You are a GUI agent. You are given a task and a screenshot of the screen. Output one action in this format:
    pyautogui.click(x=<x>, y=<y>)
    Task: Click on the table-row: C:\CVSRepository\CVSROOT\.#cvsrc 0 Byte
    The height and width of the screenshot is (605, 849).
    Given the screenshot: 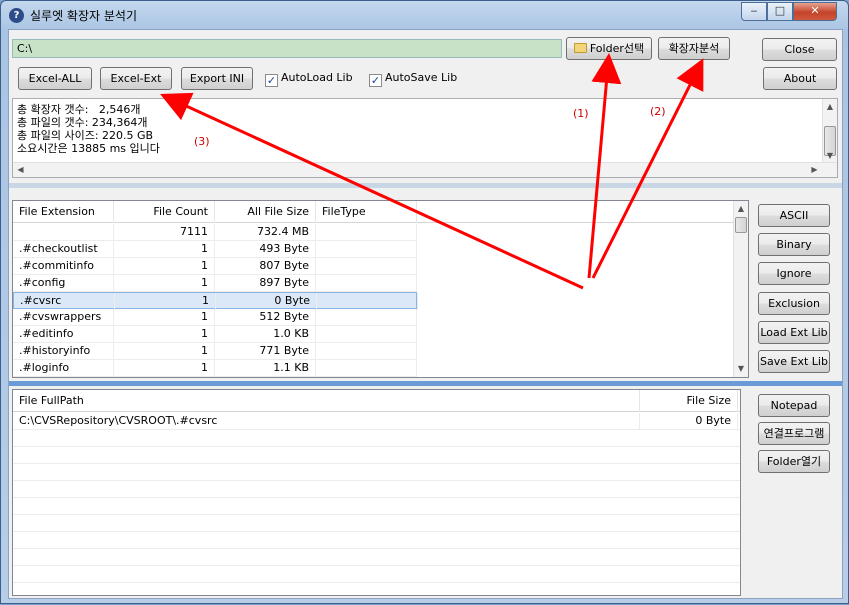 What is the action you would take?
    pyautogui.click(x=376, y=421)
    